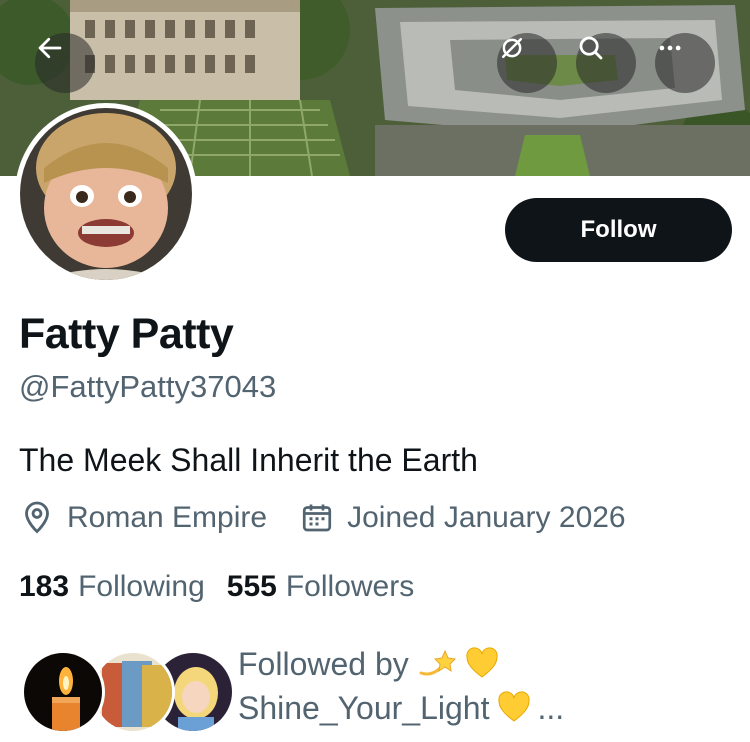 Image resolution: width=750 pixels, height=742 pixels. Describe the element at coordinates (323, 664) in the screenshot. I see `followed-by-prefix: Followed by` at that location.